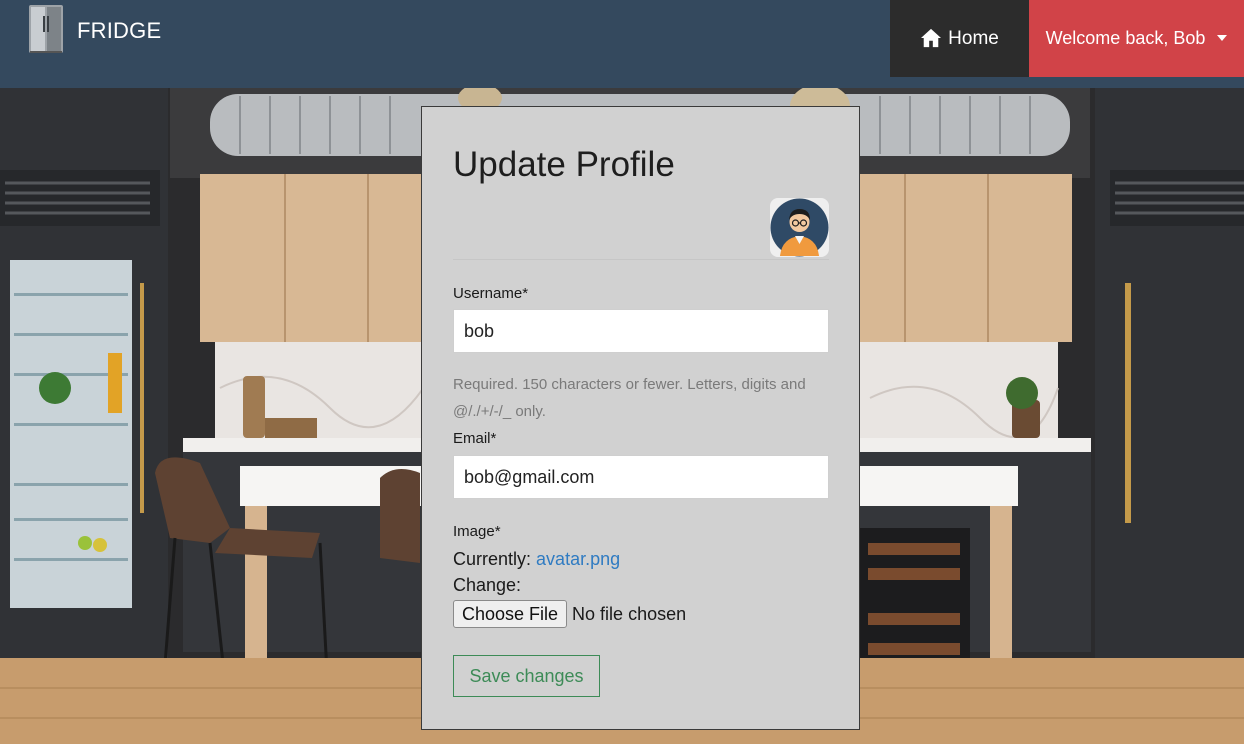 Image resolution: width=1244 pixels, height=744 pixels. Describe the element at coordinates (1222, 37) in the screenshot. I see `caret-down-icon` at that location.